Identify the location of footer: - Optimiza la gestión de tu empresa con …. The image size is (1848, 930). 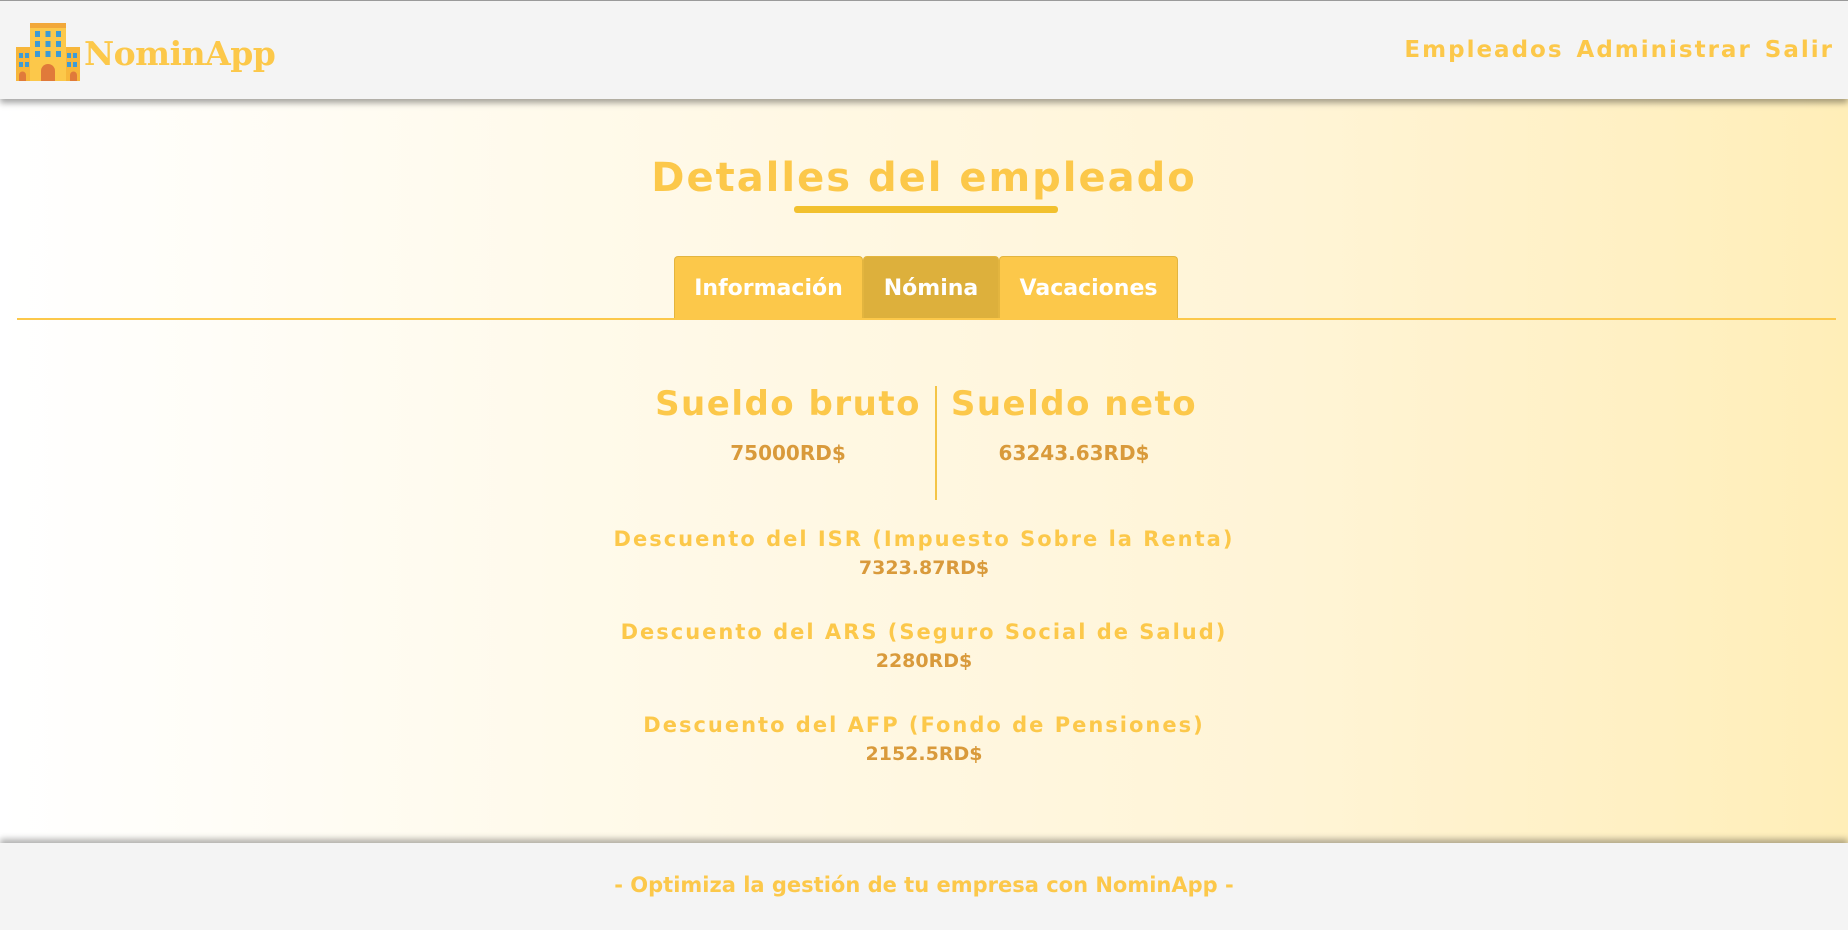
(924, 886).